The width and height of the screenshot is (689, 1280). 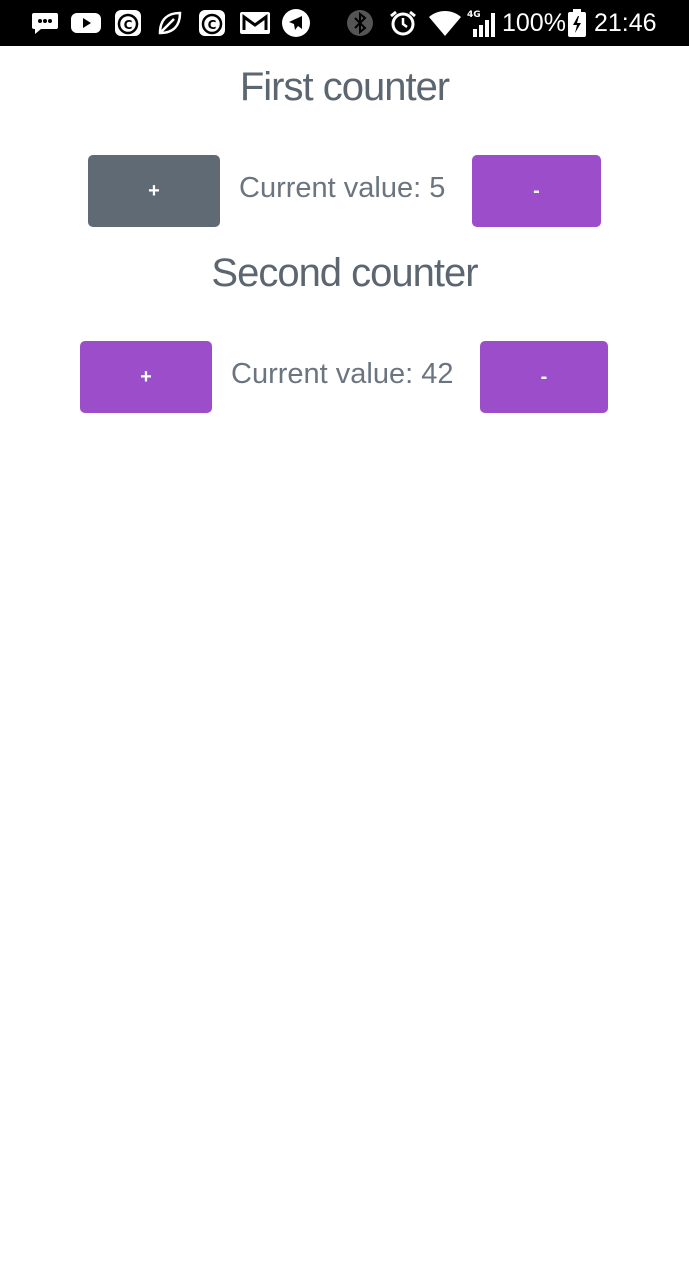 I want to click on signal-icon: 4G, so click(x=481, y=23).